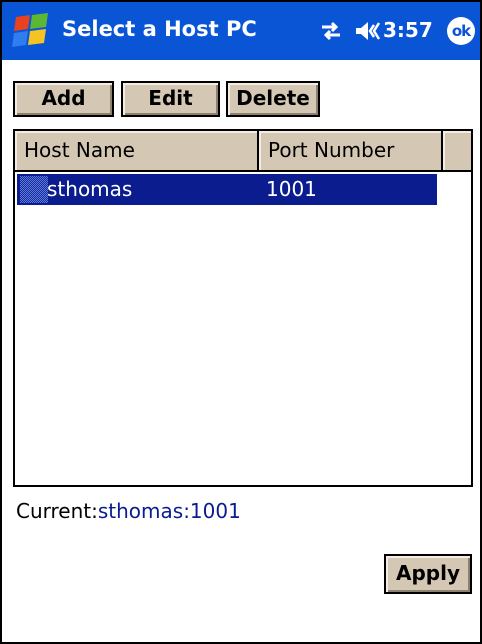  I want to click on host-computer-icon, so click(34, 189).